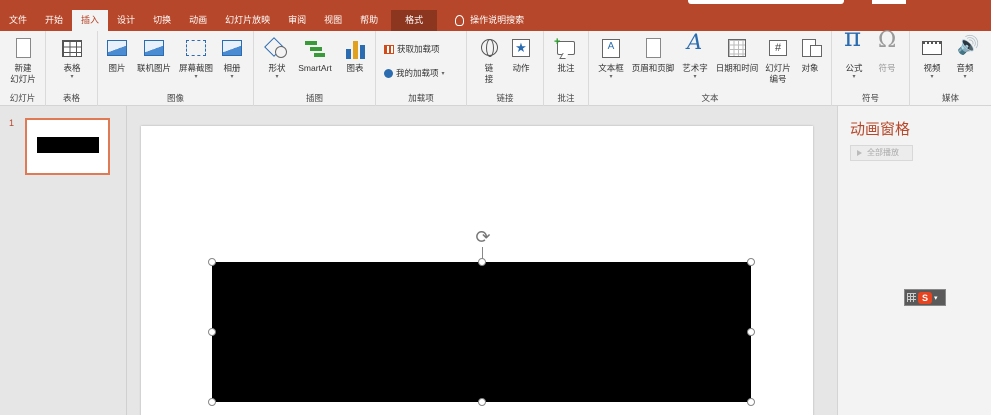 The image size is (991, 415). What do you see at coordinates (232, 49) in the screenshot?
I see `photo-album-icon` at bounding box center [232, 49].